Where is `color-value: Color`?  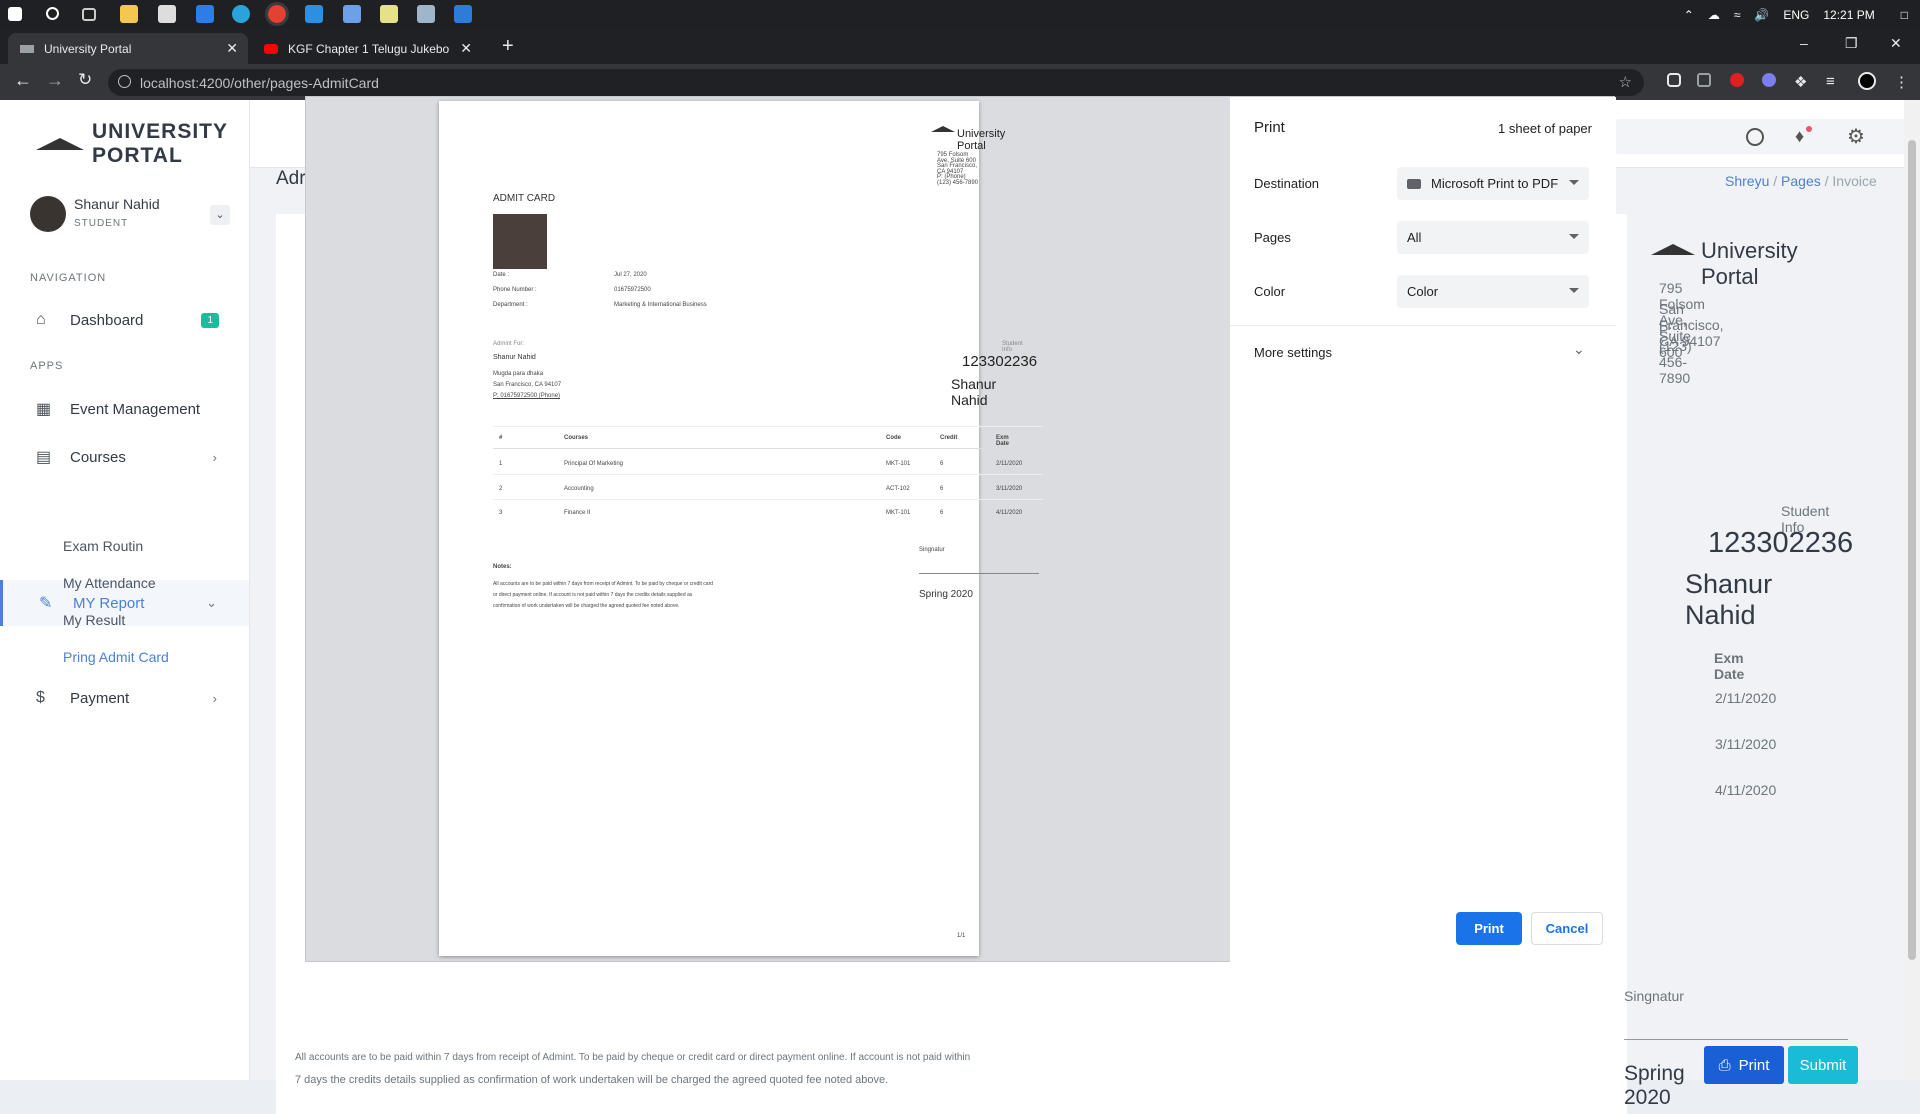
color-value: Color is located at coordinates (1423, 291).